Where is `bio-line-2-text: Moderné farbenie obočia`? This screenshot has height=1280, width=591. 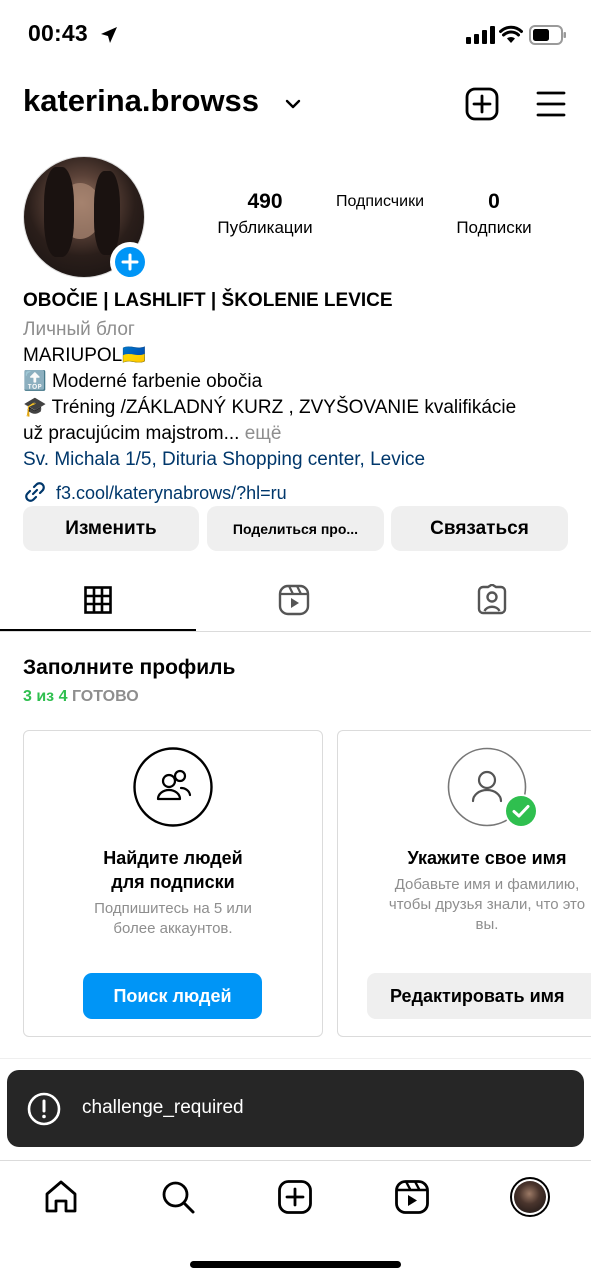
bio-line-2-text: Moderné farbenie obočia is located at coordinates (157, 381).